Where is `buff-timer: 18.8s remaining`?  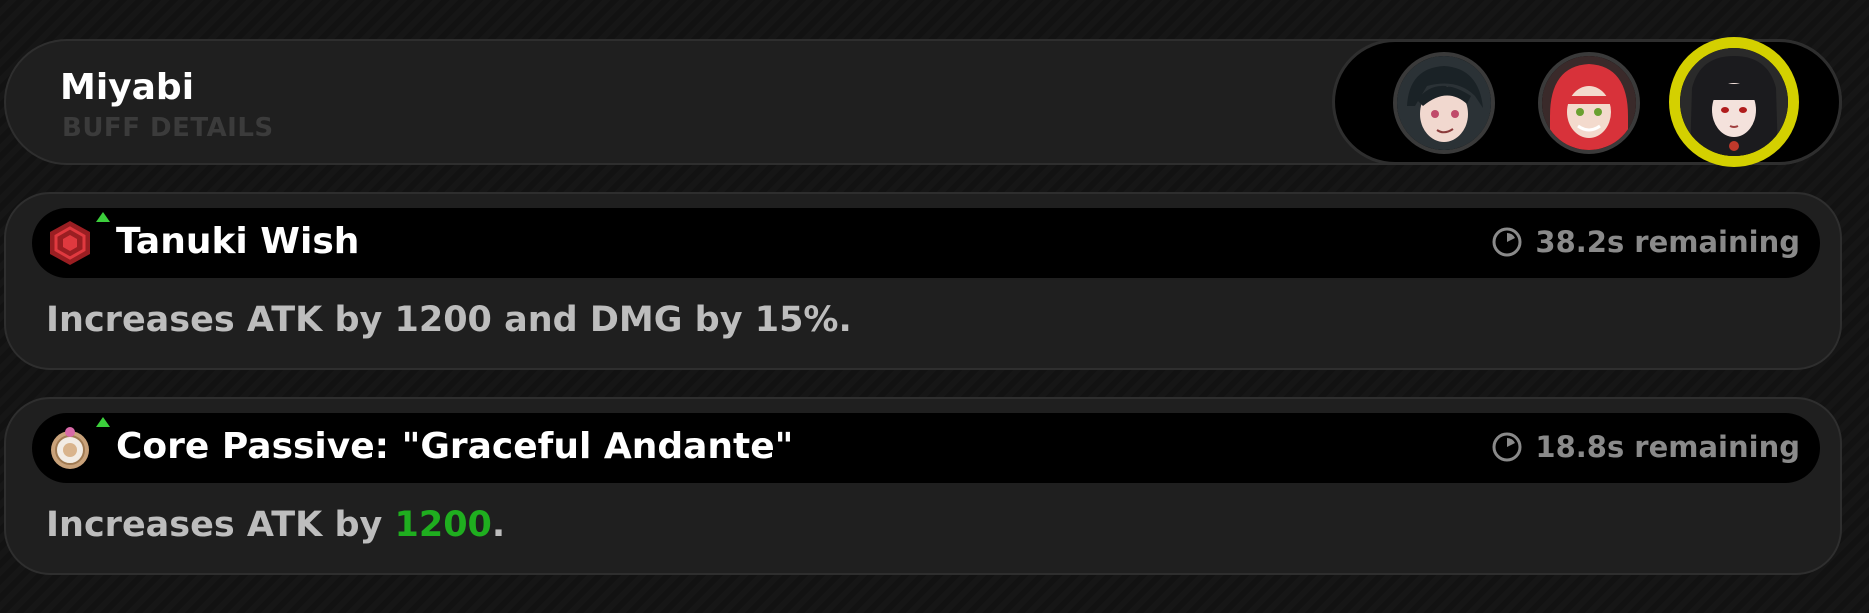 buff-timer: 18.8s remaining is located at coordinates (1645, 447).